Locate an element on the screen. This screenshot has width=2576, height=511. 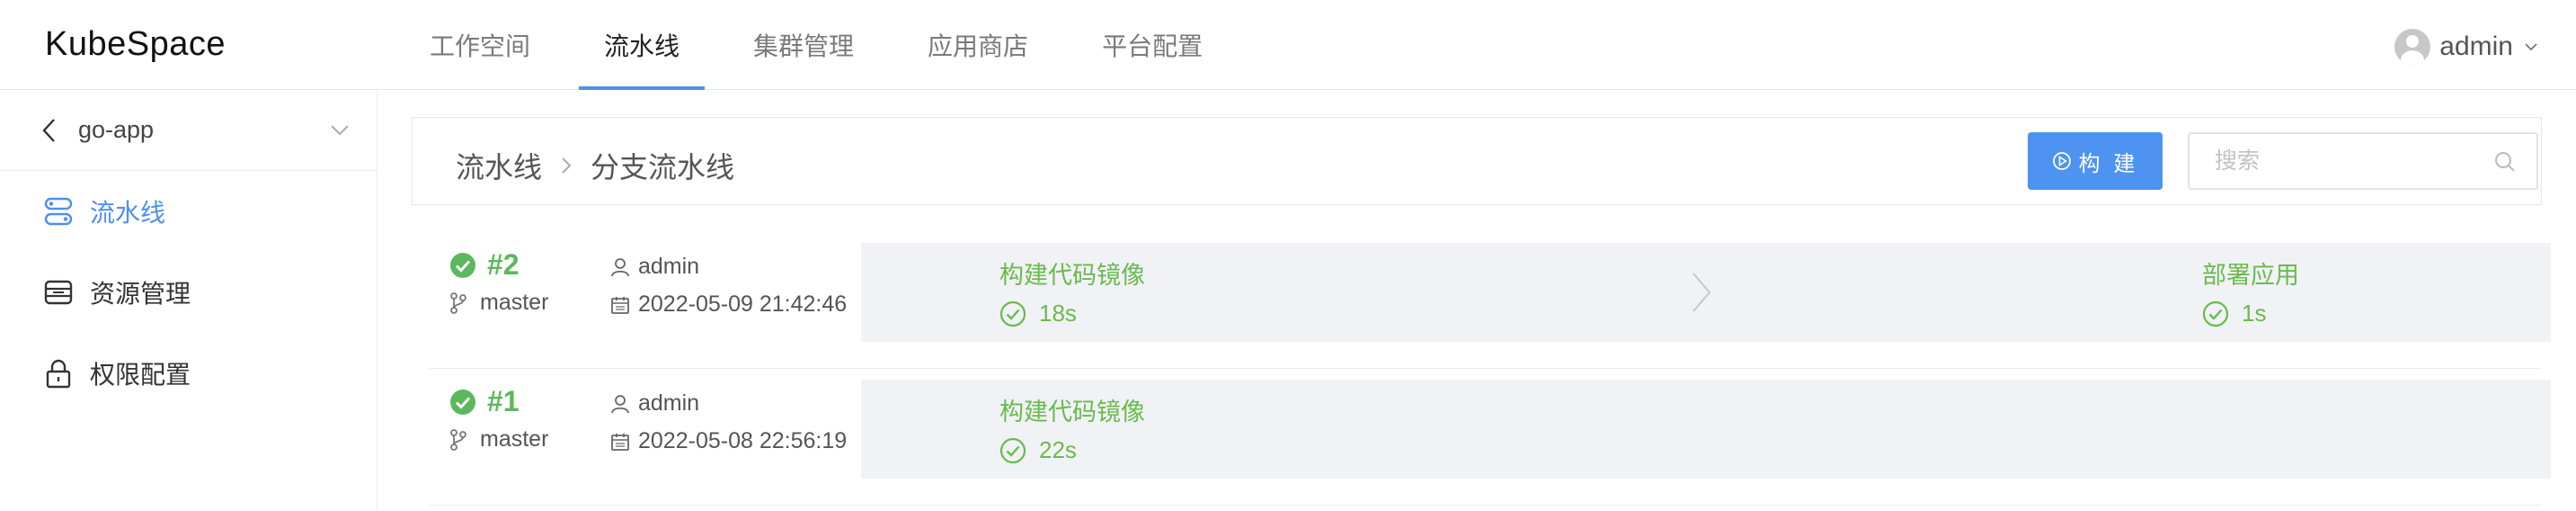
sidebar-item-label: 流水线 is located at coordinates (128, 213).